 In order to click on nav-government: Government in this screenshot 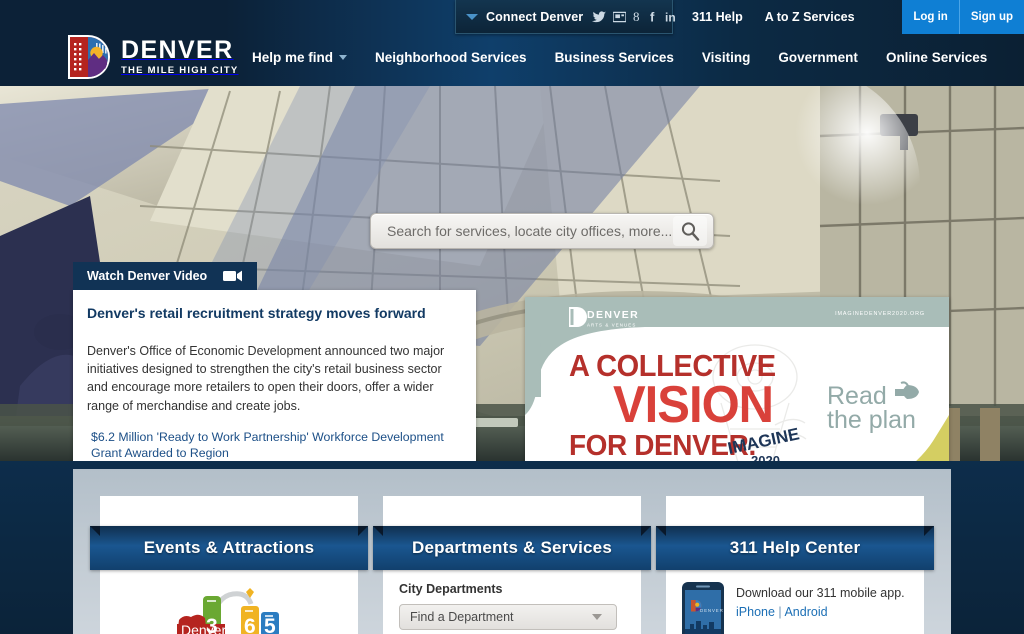, I will do `click(818, 57)`.